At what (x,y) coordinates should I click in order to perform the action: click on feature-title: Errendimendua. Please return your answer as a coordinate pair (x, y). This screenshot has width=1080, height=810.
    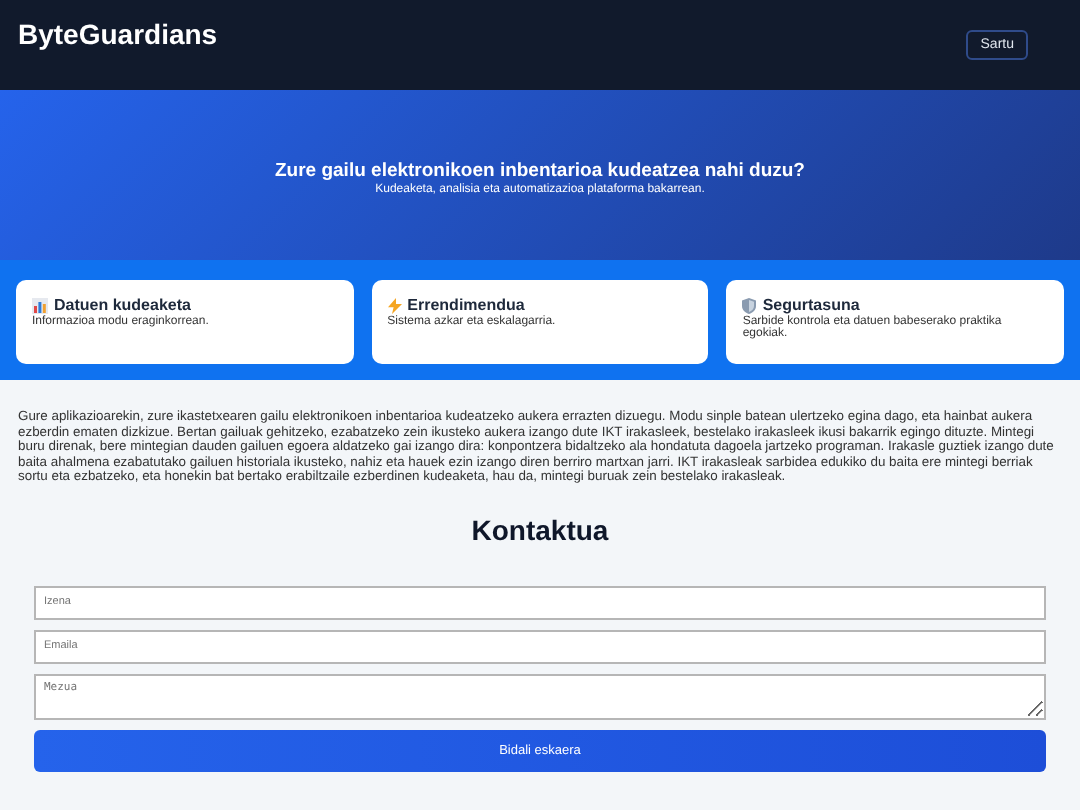
    Looking at the image, I should click on (466, 305).